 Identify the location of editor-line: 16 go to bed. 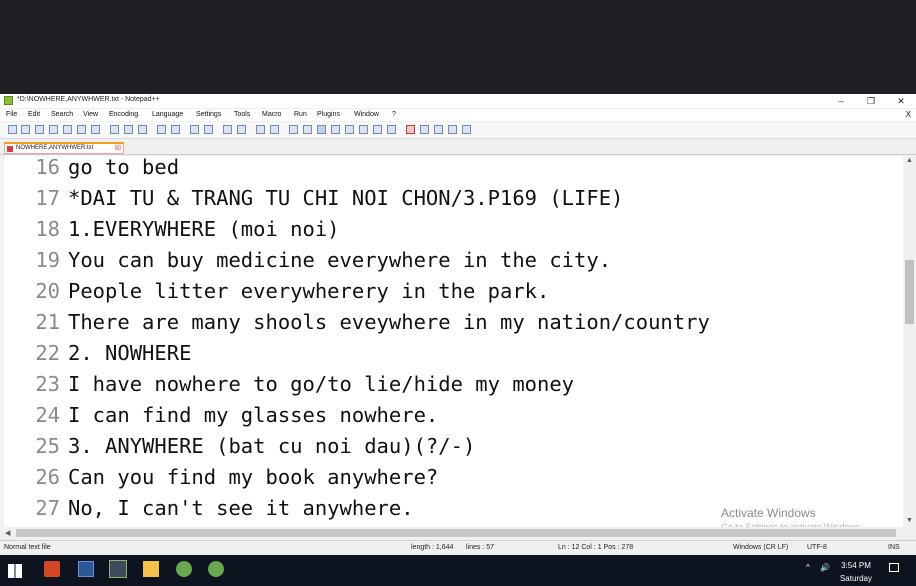
(453, 169).